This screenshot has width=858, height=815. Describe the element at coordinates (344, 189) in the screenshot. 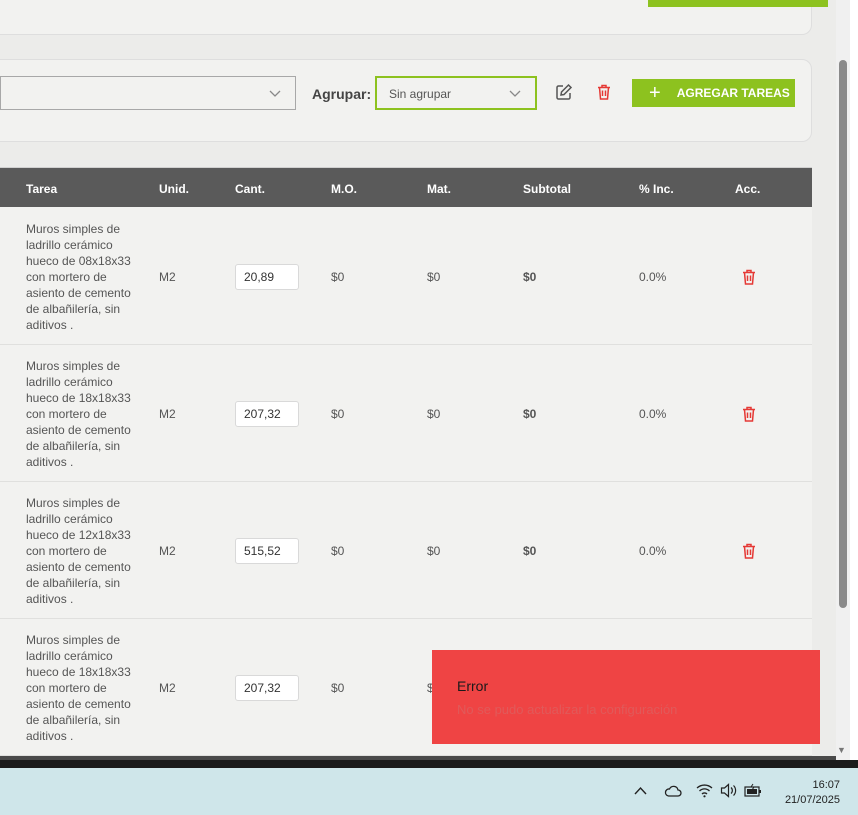

I see `col-mo: M.O.` at that location.